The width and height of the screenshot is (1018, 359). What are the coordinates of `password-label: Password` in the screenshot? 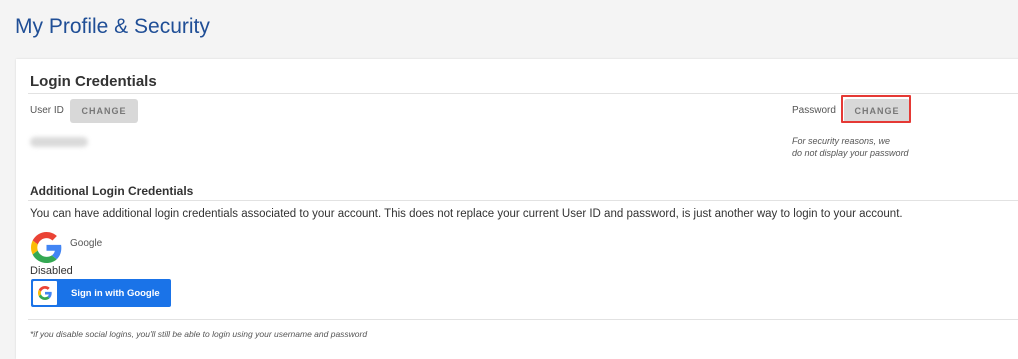 It's located at (814, 110).